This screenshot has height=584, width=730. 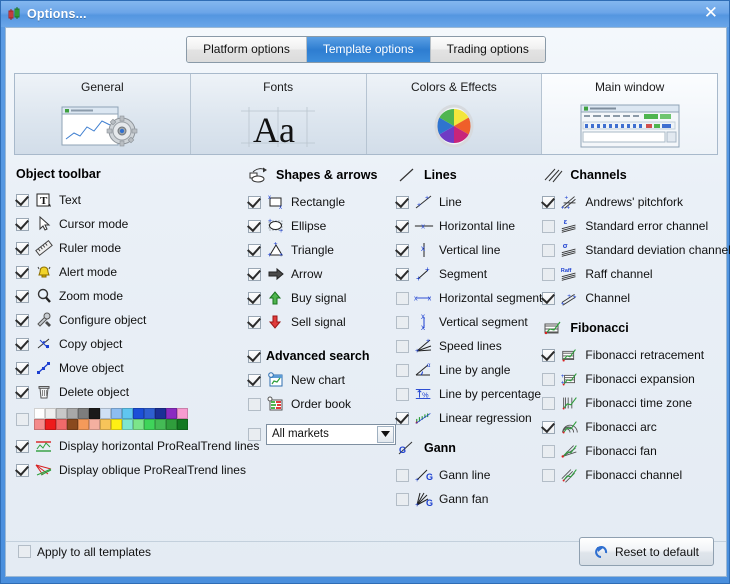 I want to click on checkbox-line, so click(x=402, y=202).